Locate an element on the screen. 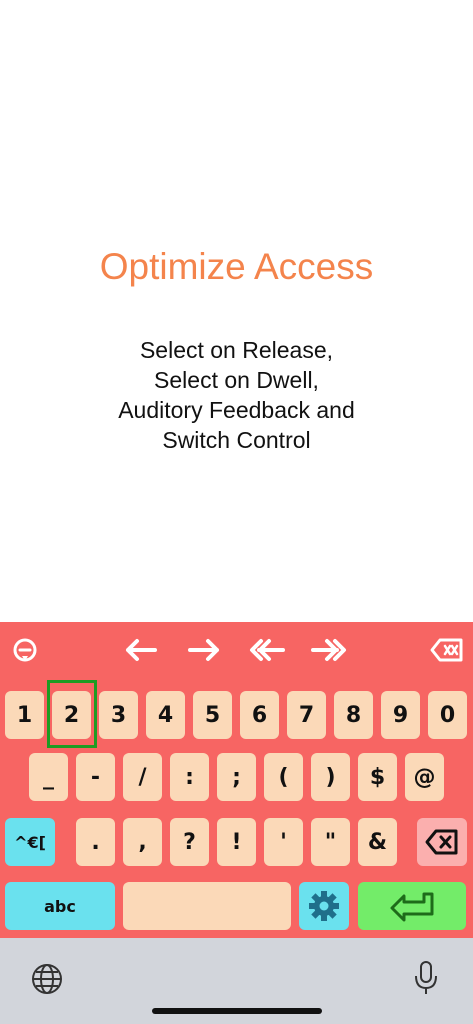  key-close-paren: ) is located at coordinates (330, 777).